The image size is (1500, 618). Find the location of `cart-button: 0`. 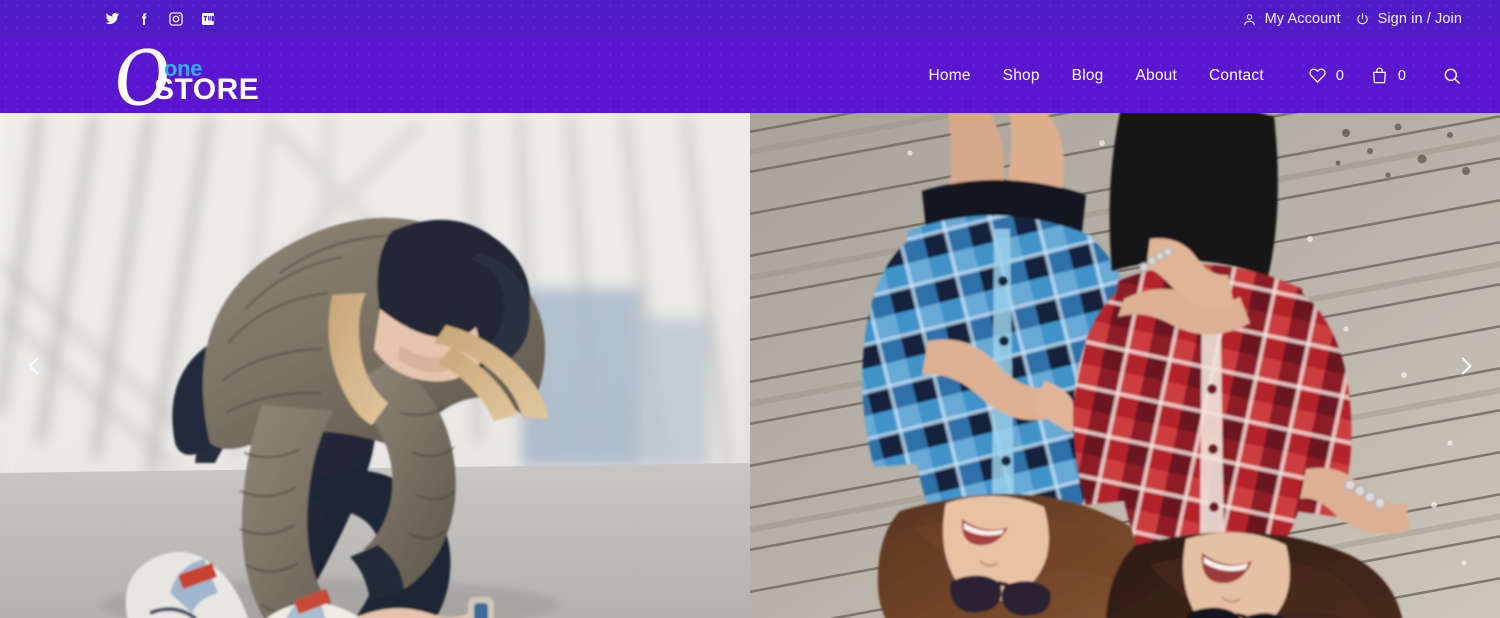

cart-button: 0 is located at coordinates (1388, 75).